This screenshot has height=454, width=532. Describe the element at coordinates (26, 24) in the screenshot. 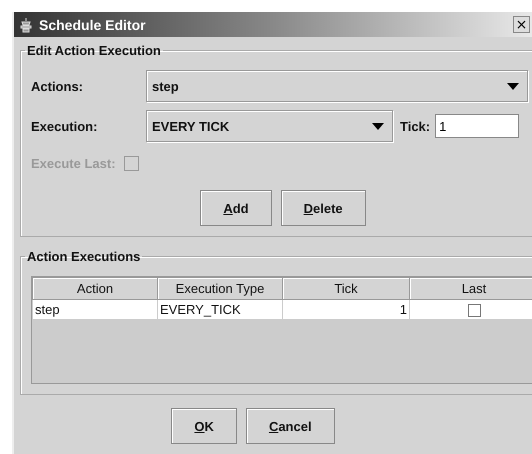

I see `app-icon` at that location.